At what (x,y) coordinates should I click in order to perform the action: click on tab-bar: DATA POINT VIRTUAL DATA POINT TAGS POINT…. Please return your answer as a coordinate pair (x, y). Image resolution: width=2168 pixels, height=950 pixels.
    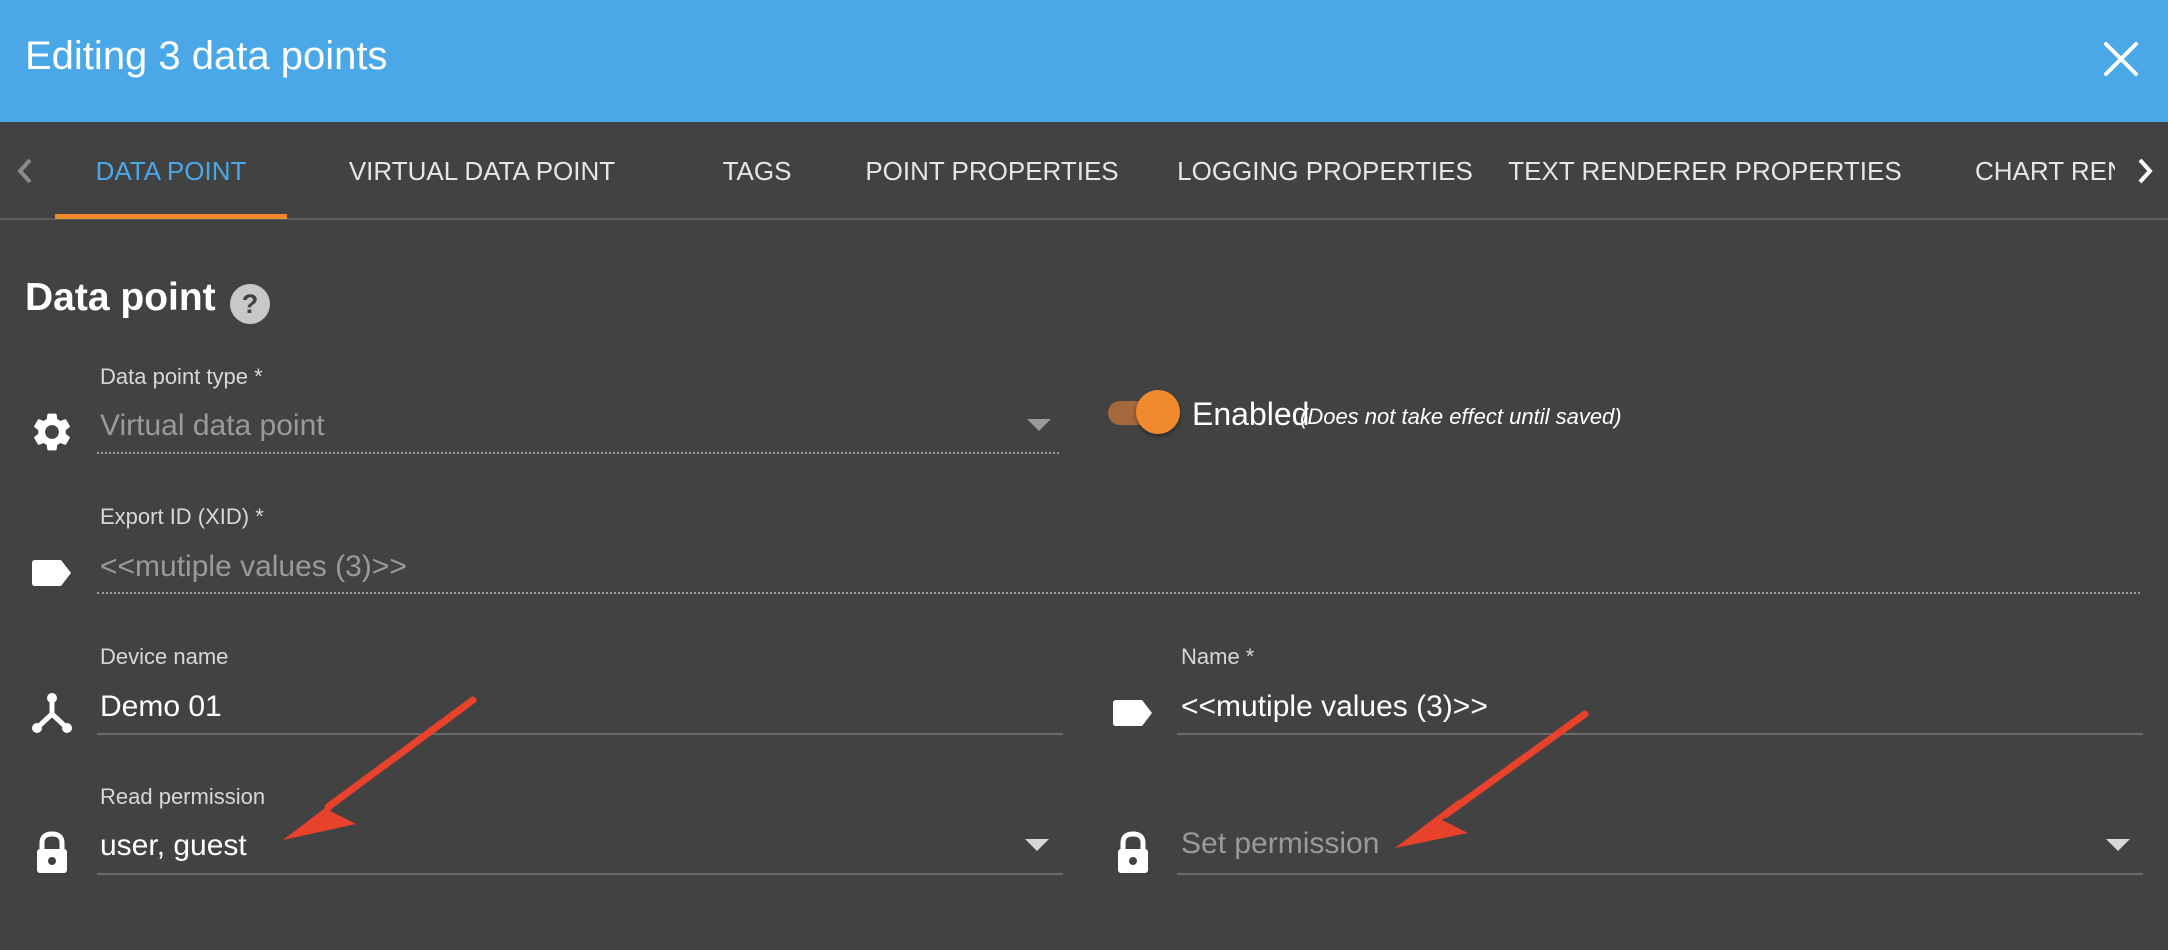
    Looking at the image, I should click on (1084, 171).